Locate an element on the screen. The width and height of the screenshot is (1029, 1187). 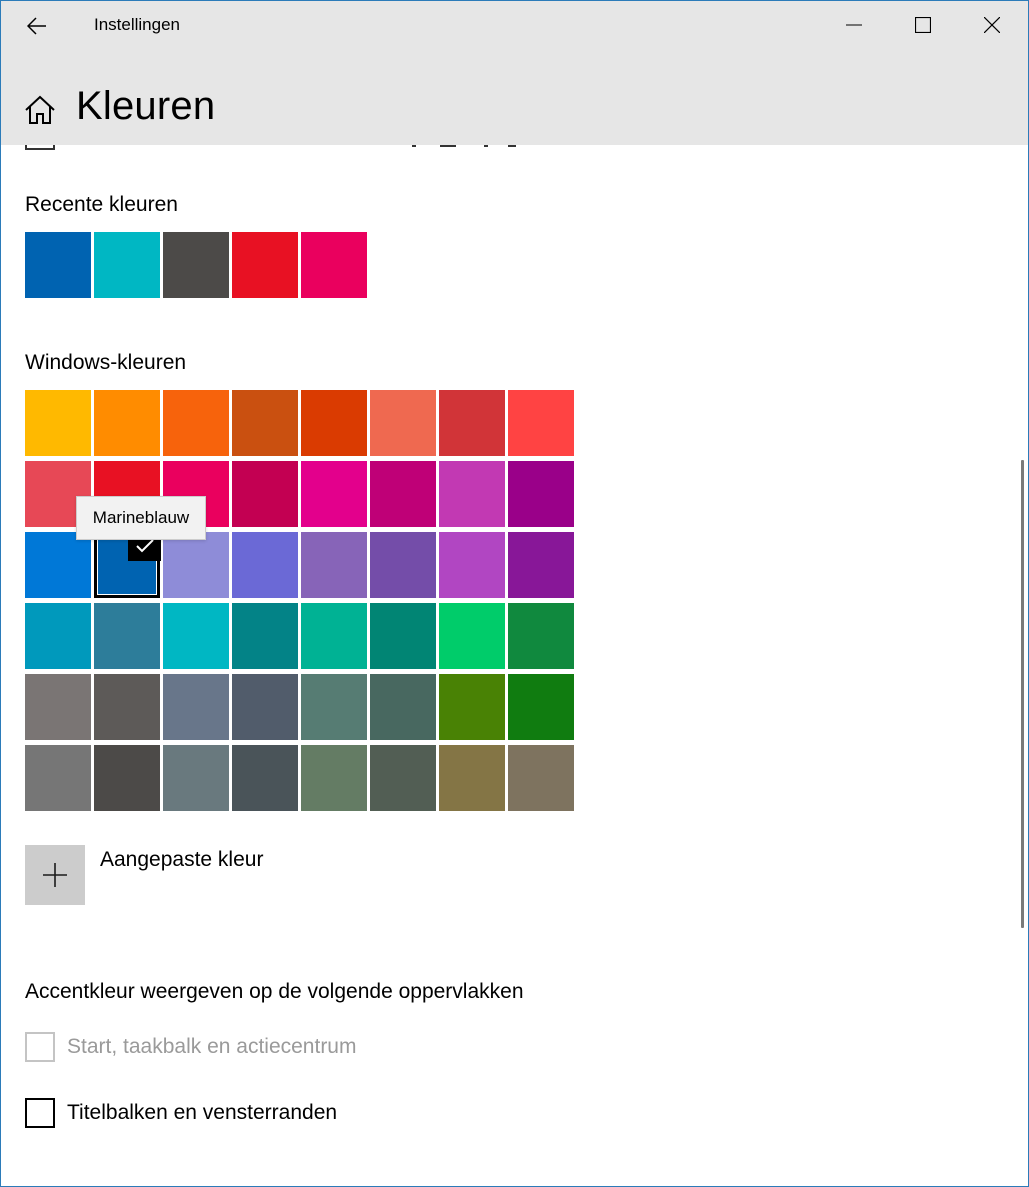
back-button is located at coordinates (37, 26).